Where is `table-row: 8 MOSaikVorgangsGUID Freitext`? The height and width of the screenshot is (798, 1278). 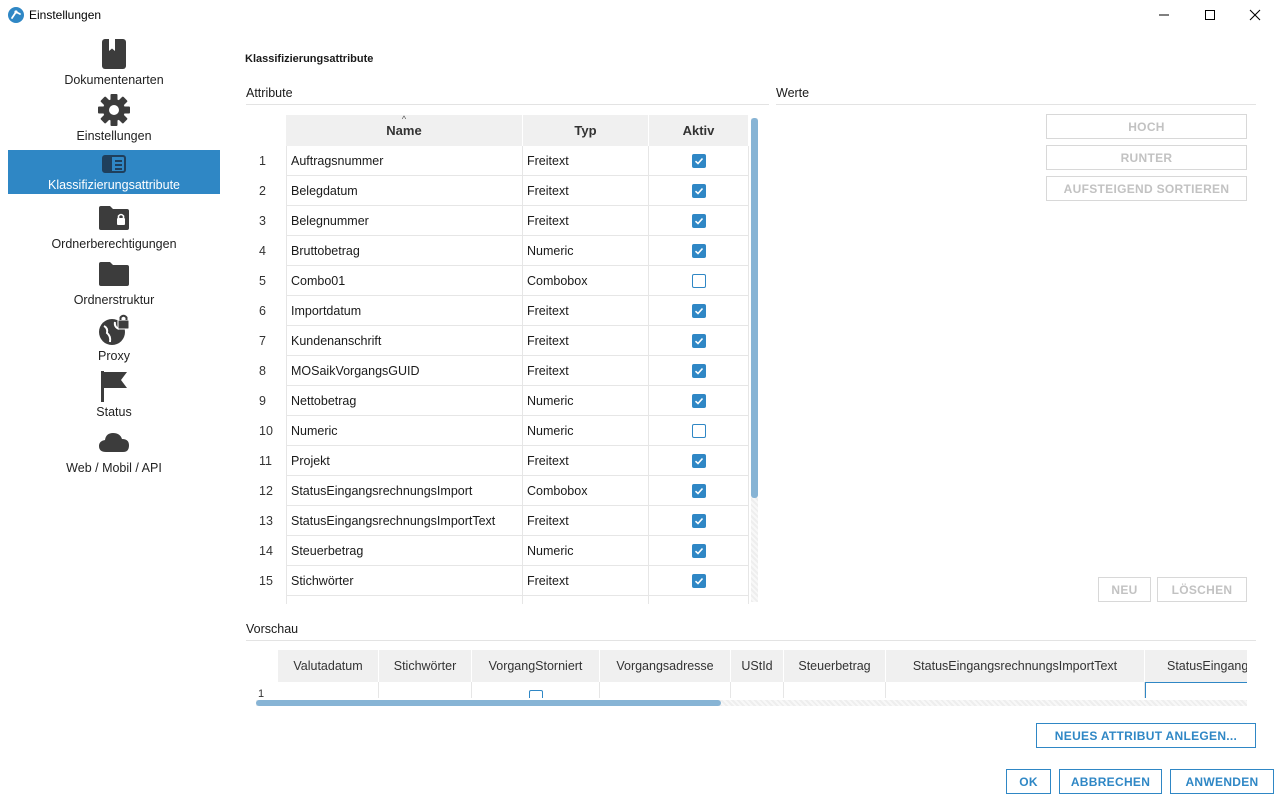 table-row: 8 MOSaikVorgangsGUID Freitext is located at coordinates (501, 371).